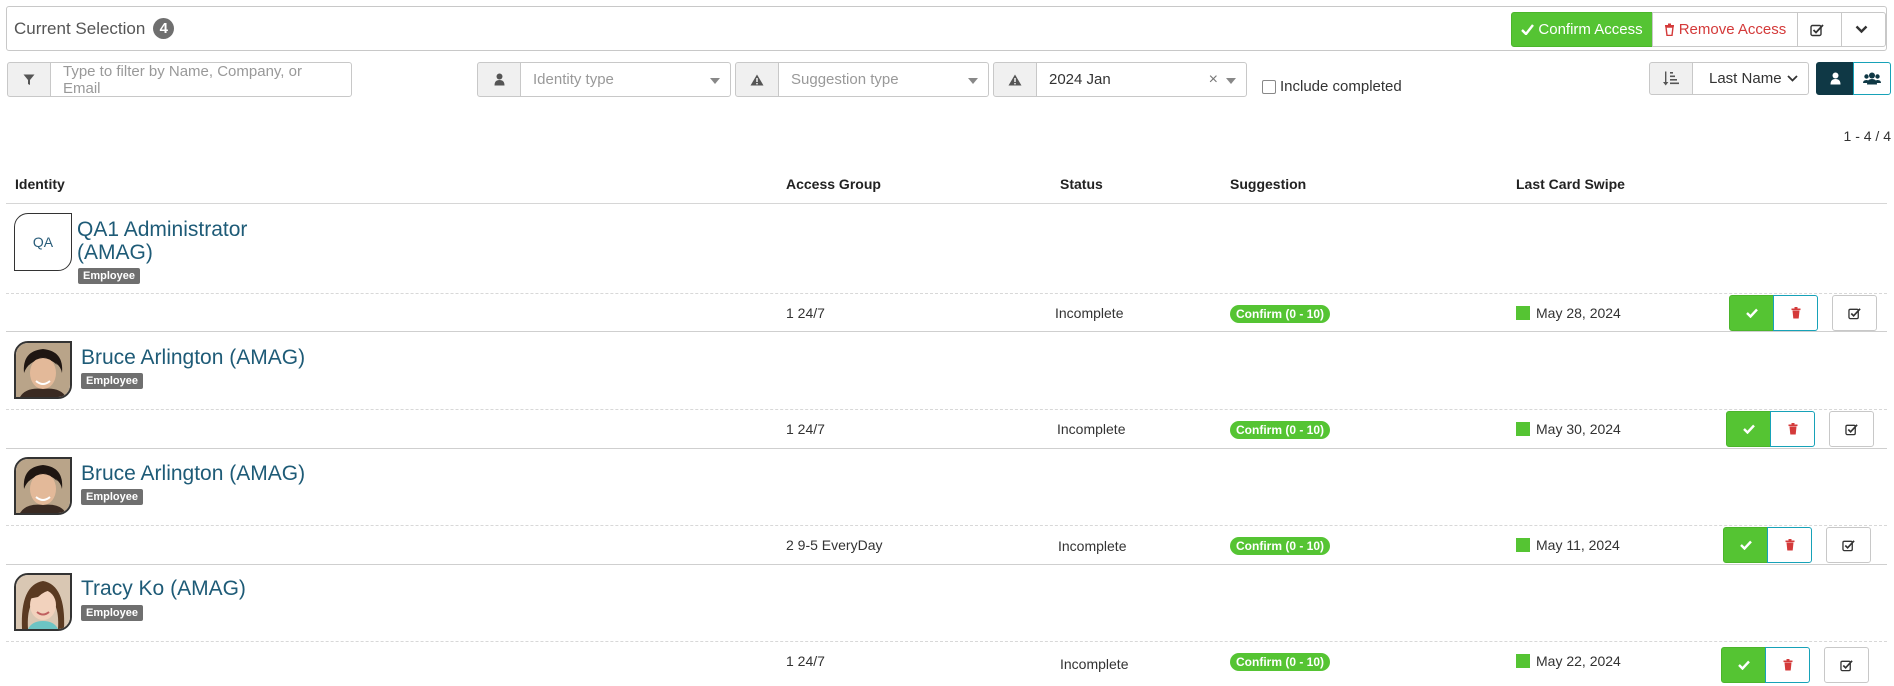  Describe the element at coordinates (1582, 29) in the screenshot. I see `confirm-access-button: Confirm Access` at that location.